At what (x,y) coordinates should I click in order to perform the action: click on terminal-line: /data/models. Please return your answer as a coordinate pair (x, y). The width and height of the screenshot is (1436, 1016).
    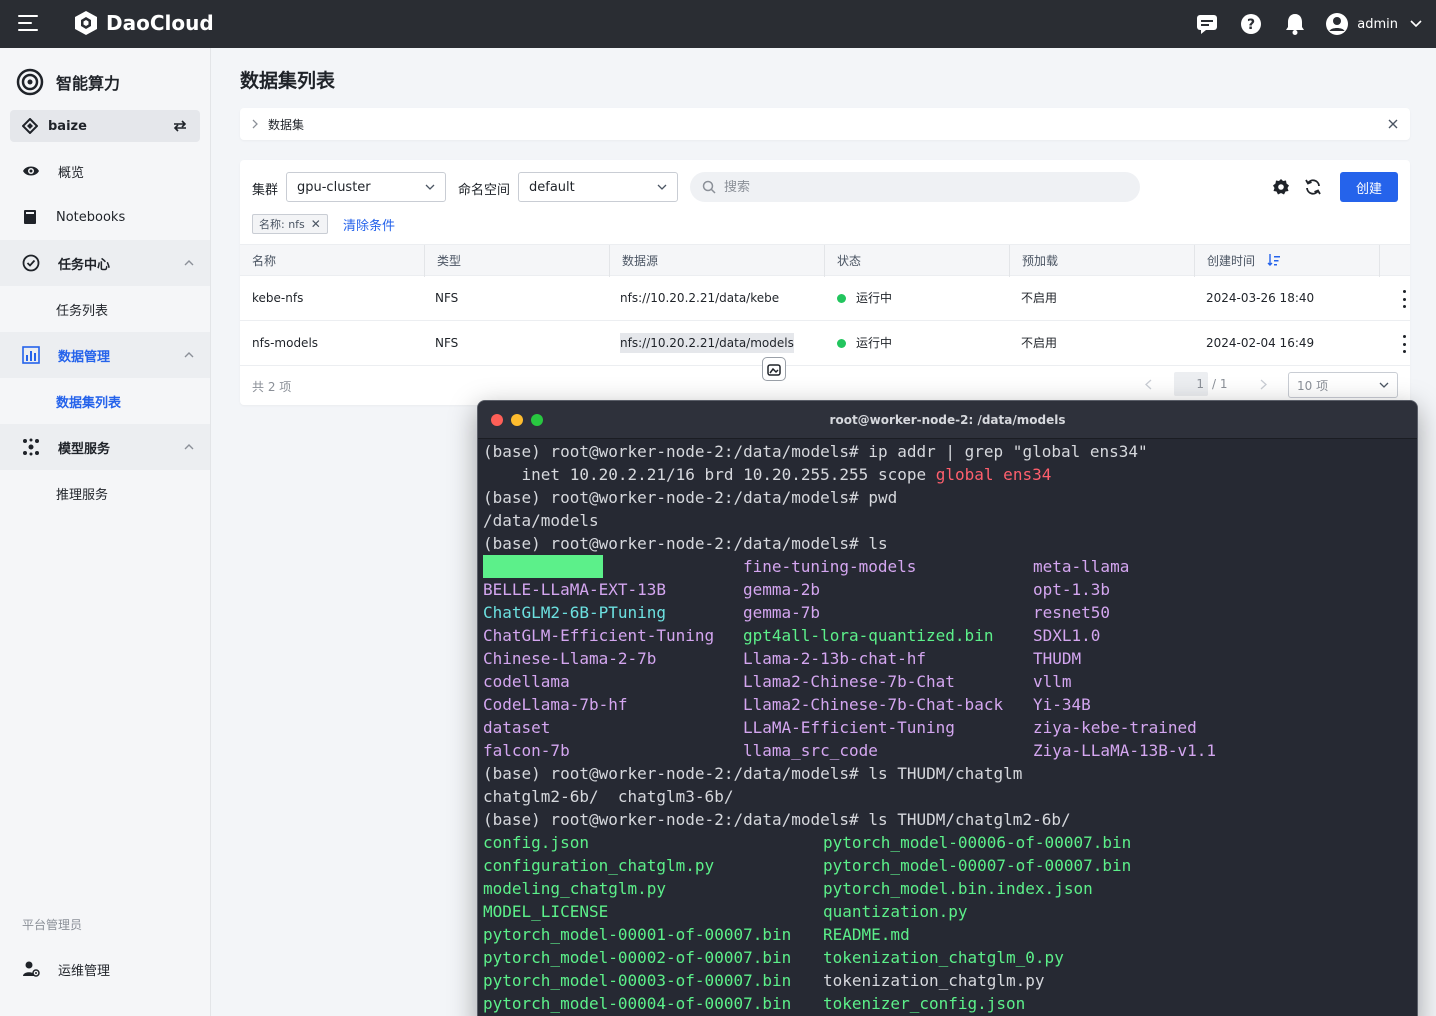
    Looking at the image, I should click on (541, 520).